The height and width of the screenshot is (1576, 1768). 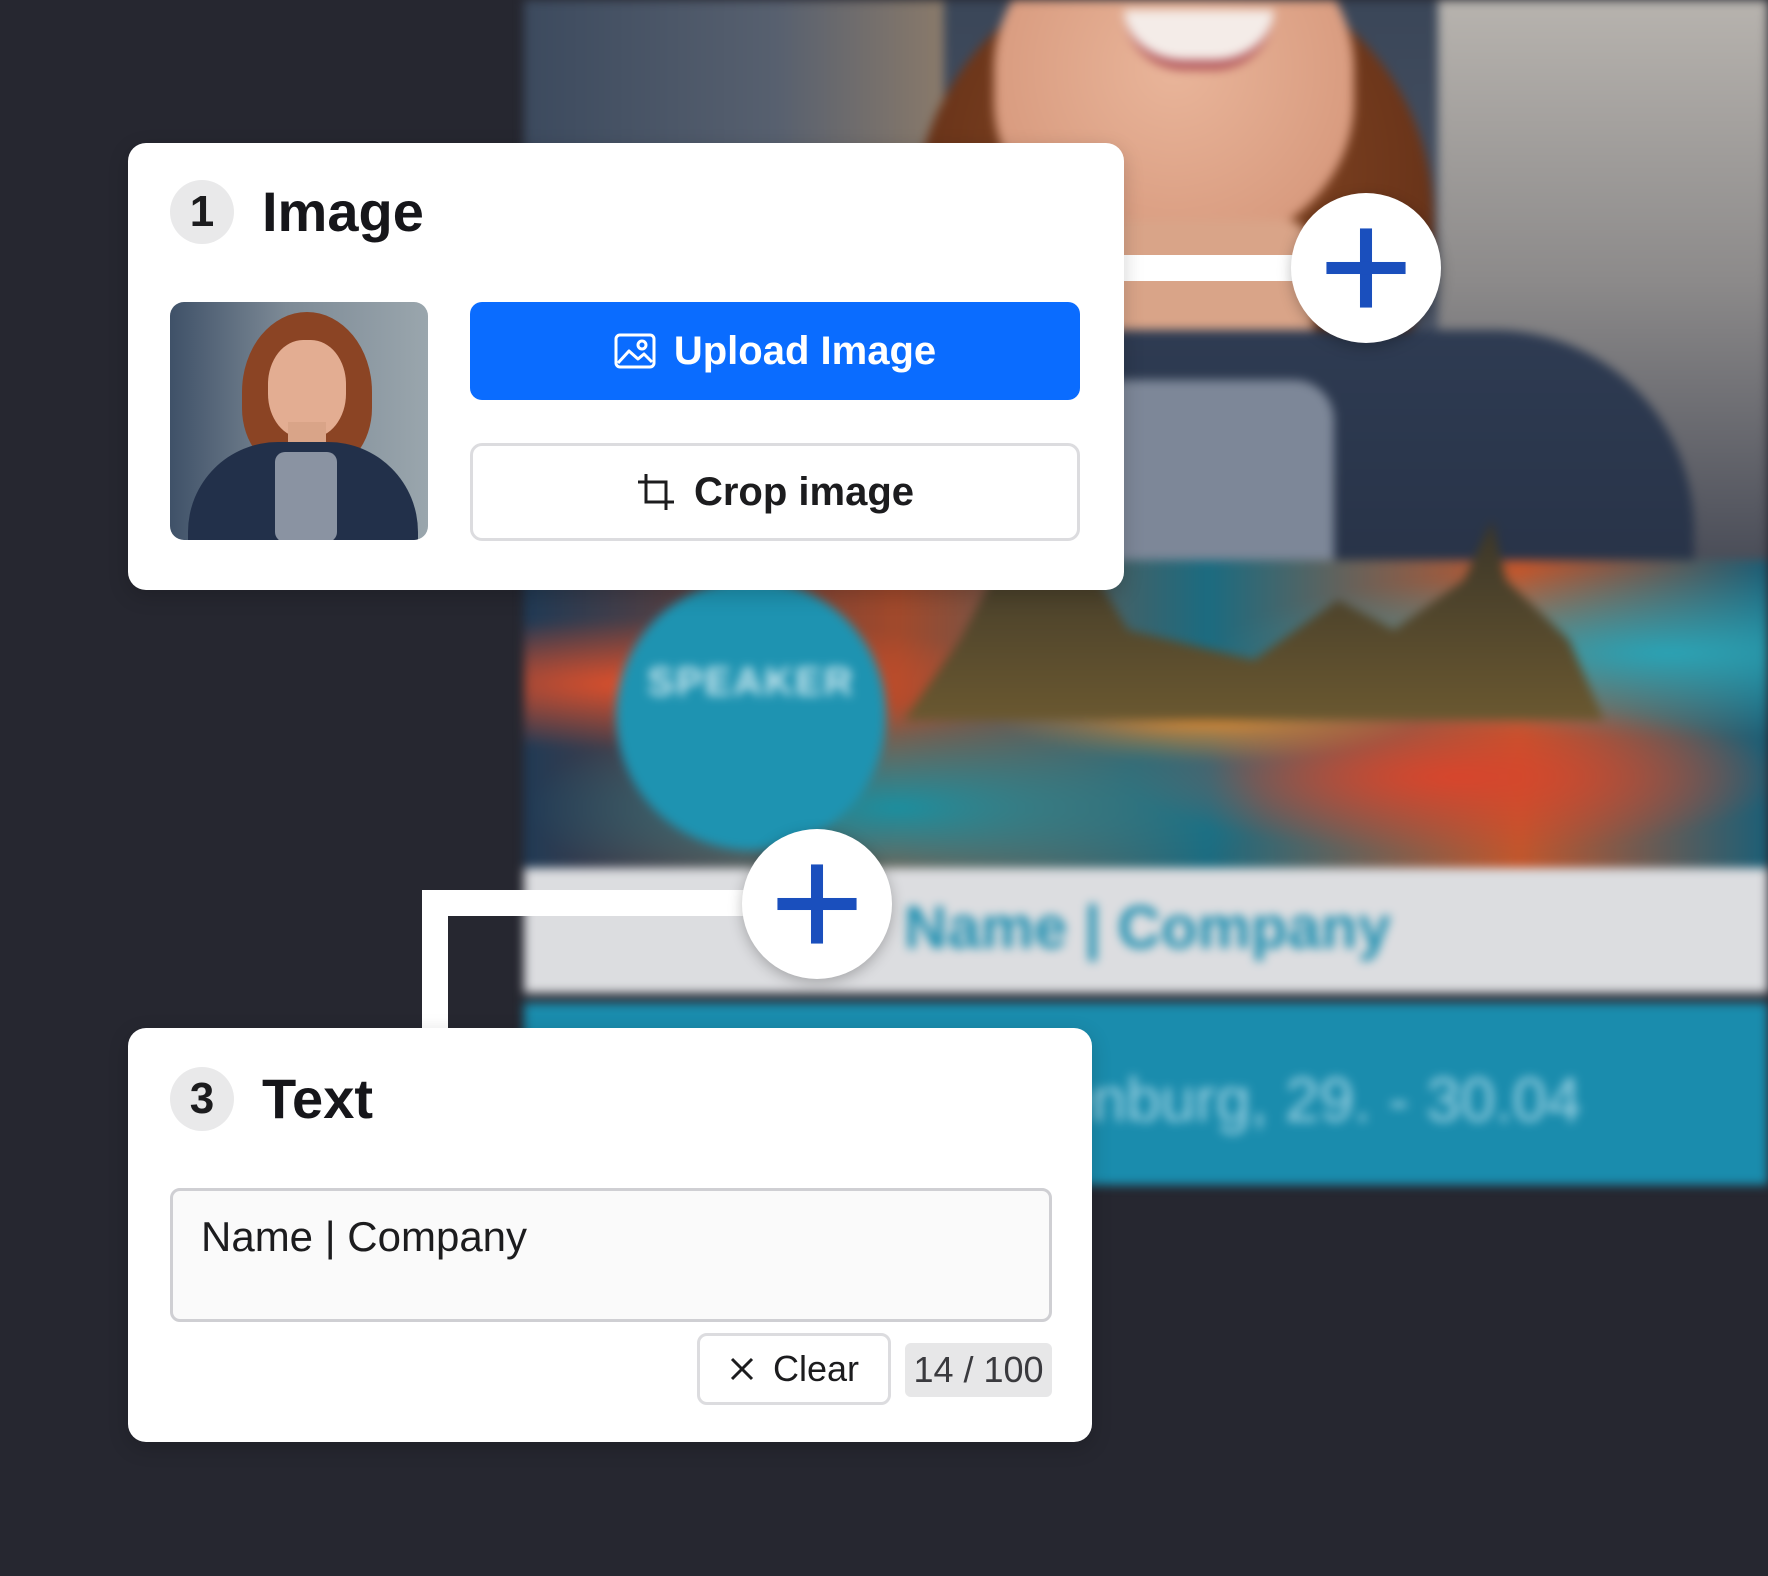 What do you see at coordinates (742, 1369) in the screenshot?
I see `close-icon` at bounding box center [742, 1369].